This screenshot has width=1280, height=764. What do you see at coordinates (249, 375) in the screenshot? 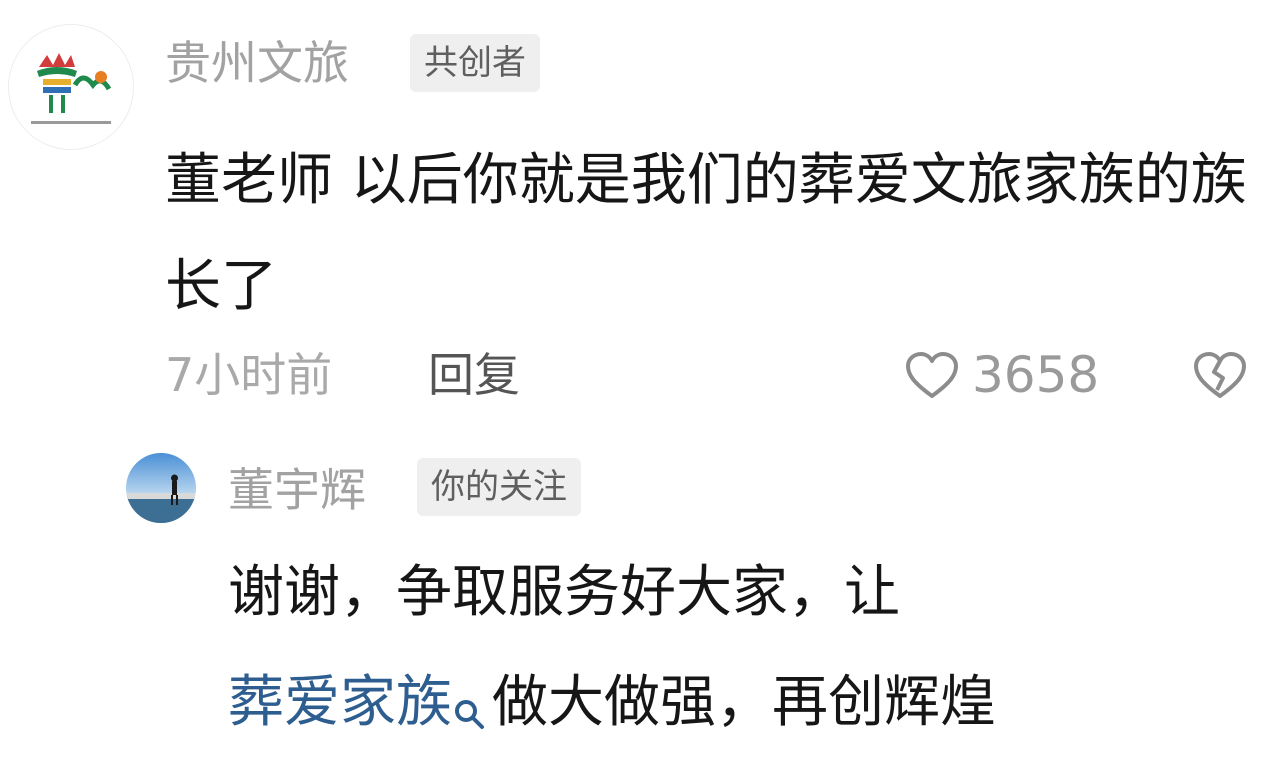
I see `comment-timestamp: 7小时前` at bounding box center [249, 375].